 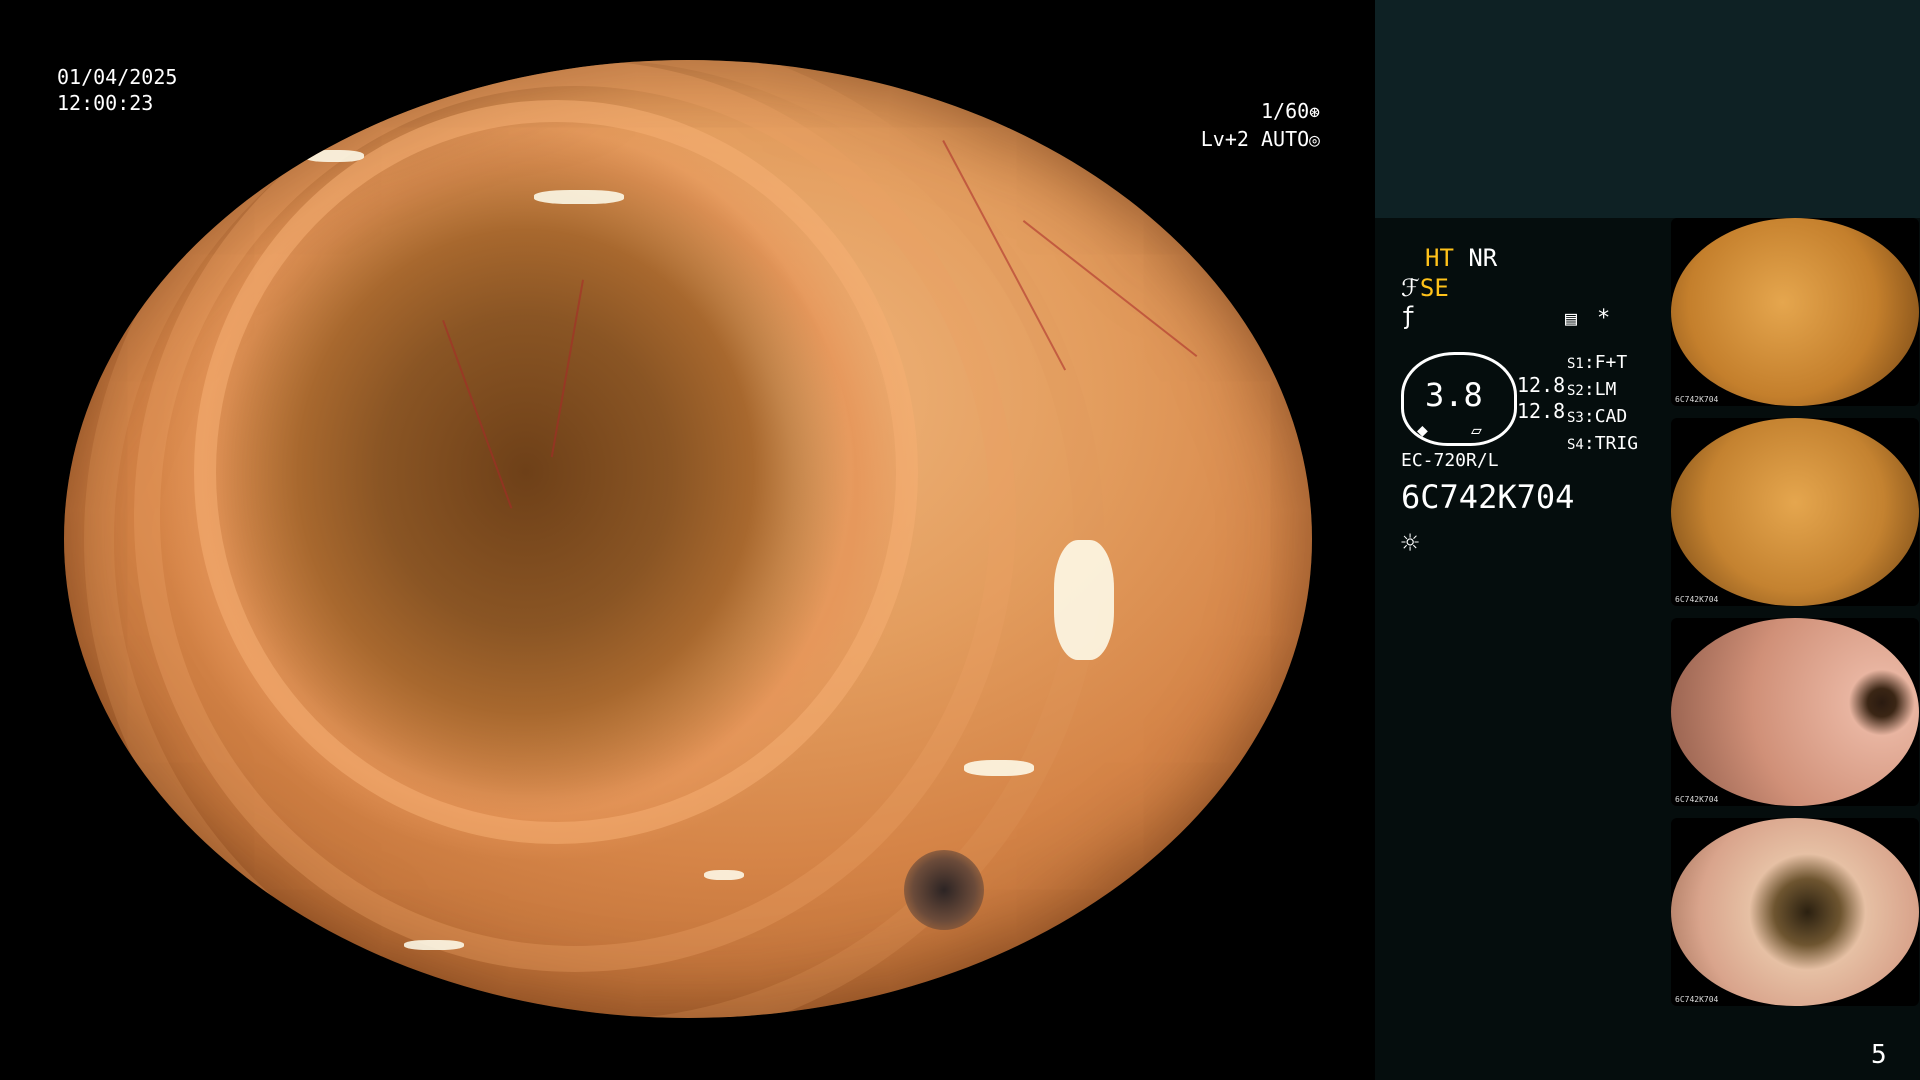 I want to click on date-time-display: 01/04/2025 12:00:23, so click(x=117, y=90).